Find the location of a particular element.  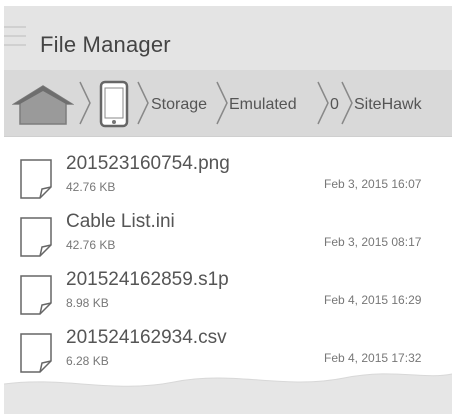

breadcrumb-device is located at coordinates (114, 104).